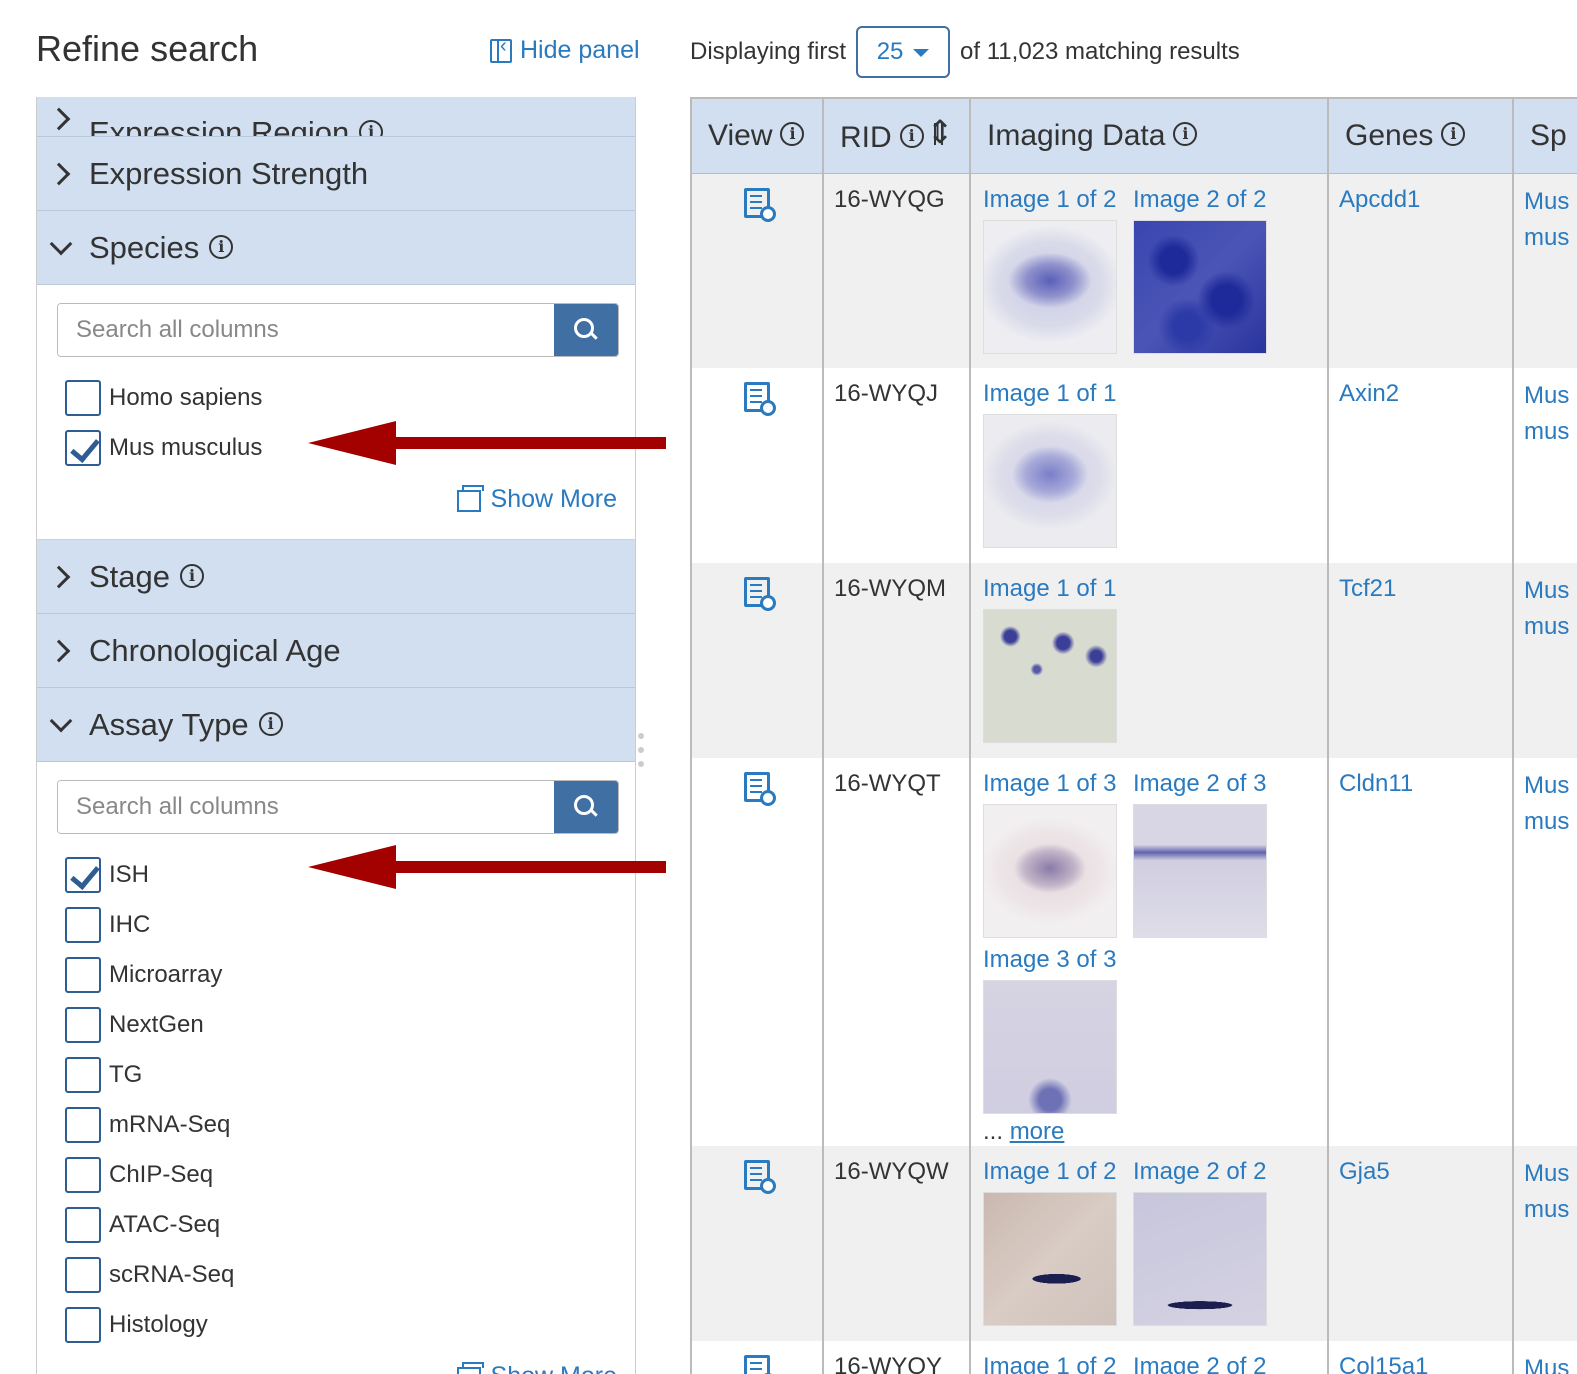  What do you see at coordinates (1421, 270) in the screenshot?
I see `gene-link: Apcdd1` at bounding box center [1421, 270].